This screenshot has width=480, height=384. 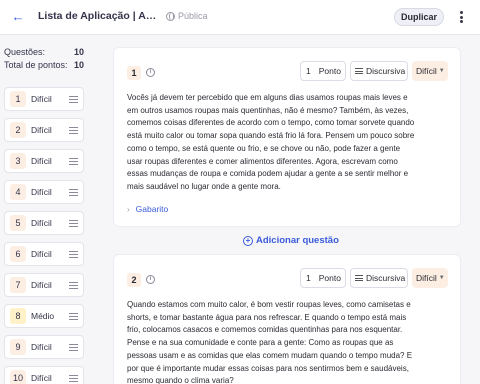 What do you see at coordinates (18, 161) in the screenshot?
I see `question-number: 3` at bounding box center [18, 161].